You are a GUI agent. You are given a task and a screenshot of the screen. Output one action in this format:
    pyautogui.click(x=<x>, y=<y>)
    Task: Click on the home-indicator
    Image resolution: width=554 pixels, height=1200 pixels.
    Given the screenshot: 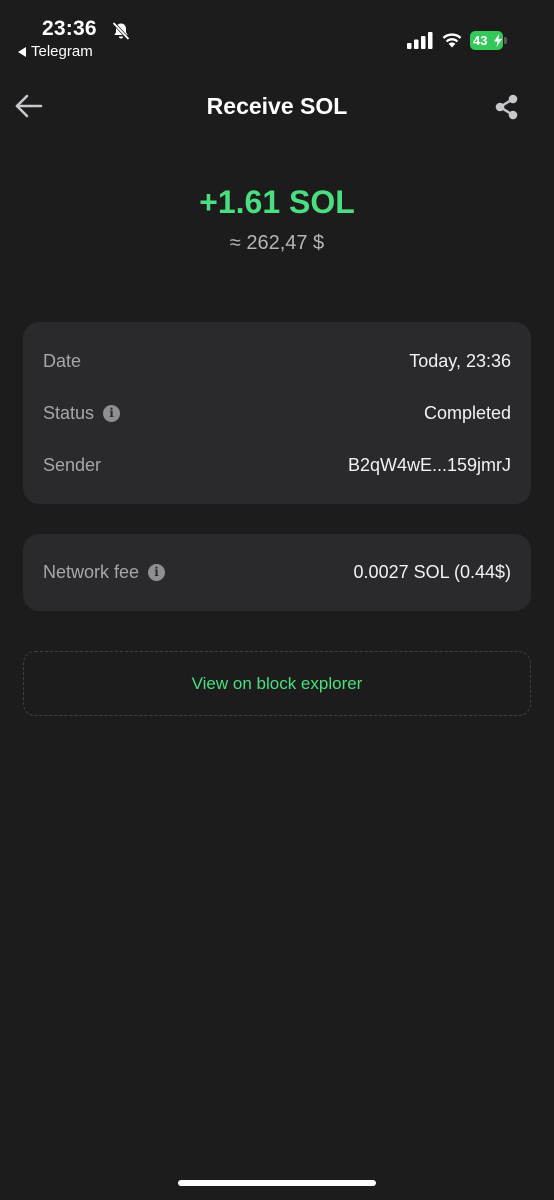 What is the action you would take?
    pyautogui.click(x=277, y=1183)
    